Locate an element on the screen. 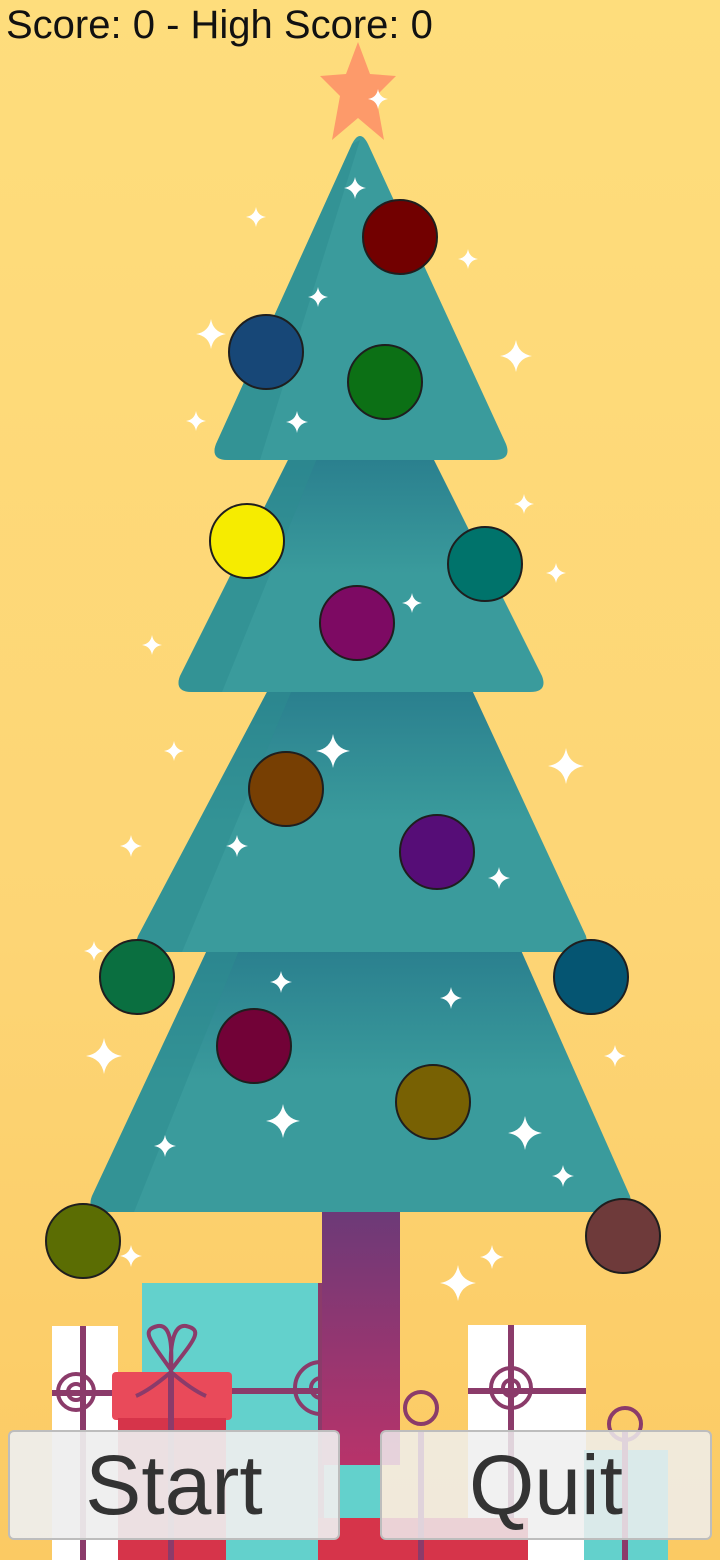 This screenshot has width=720, height=1560. score-display: Score: 0 - High Score: 0 is located at coordinates (219, 25).